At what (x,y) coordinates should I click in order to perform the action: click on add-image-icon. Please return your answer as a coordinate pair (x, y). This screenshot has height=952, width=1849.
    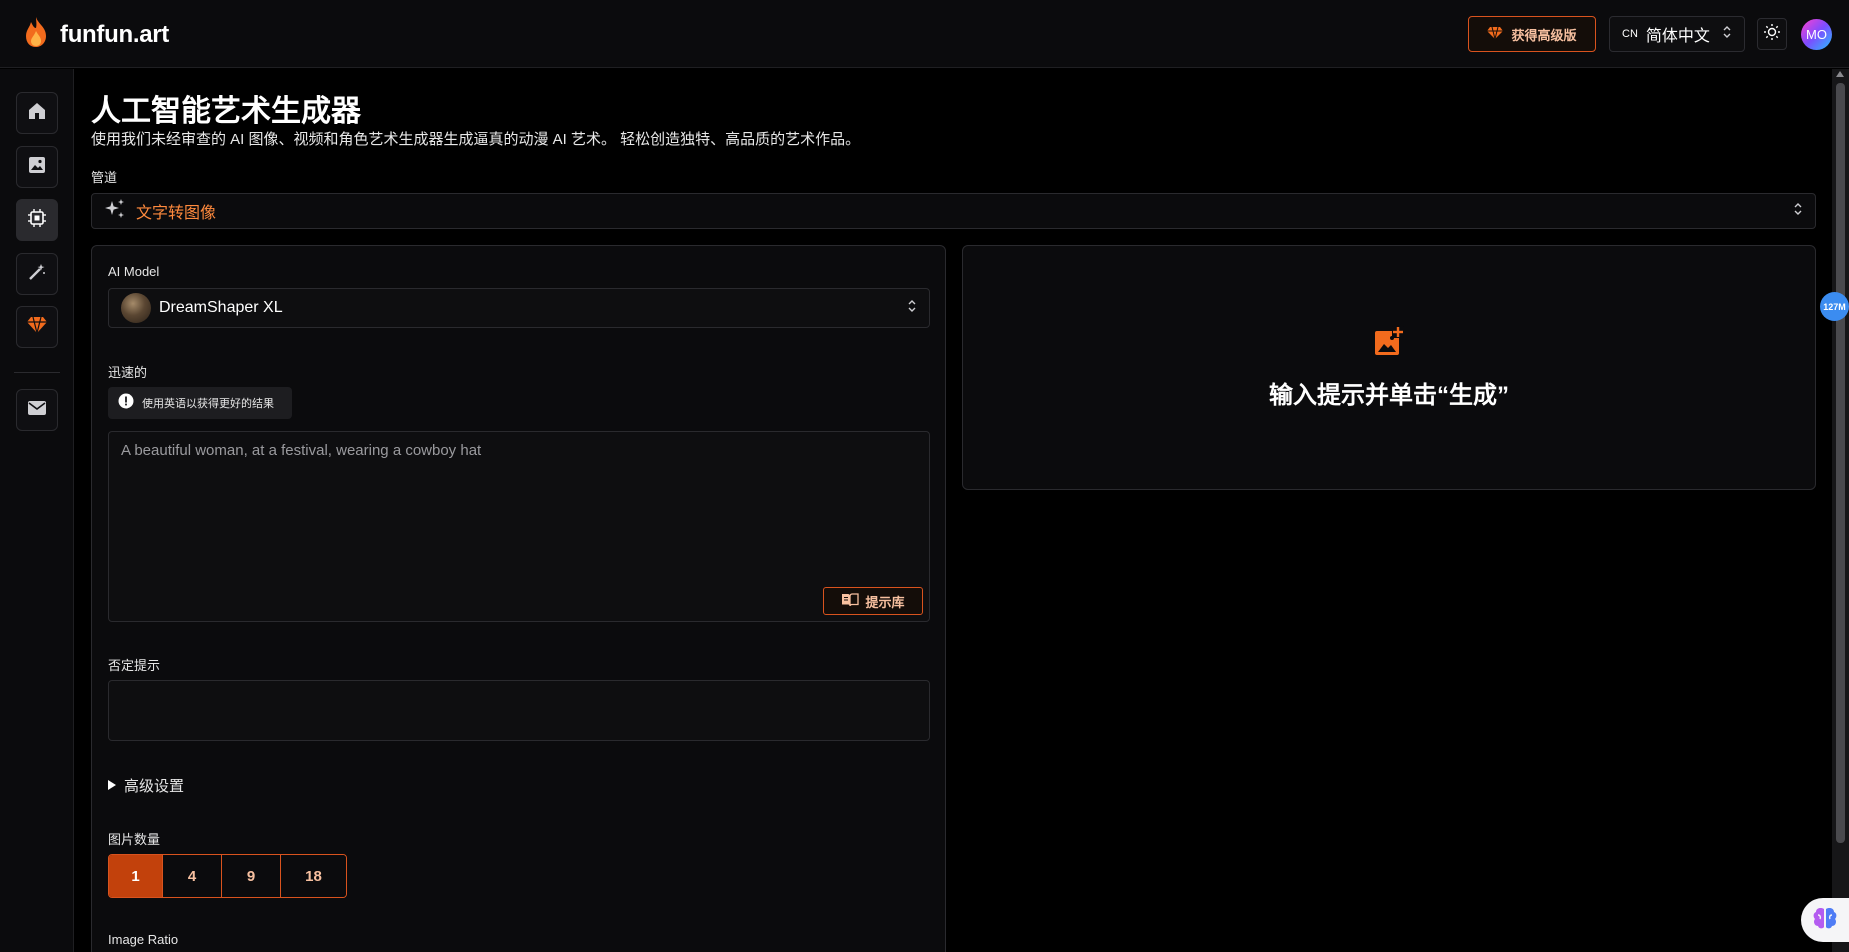
    Looking at the image, I should click on (1389, 343).